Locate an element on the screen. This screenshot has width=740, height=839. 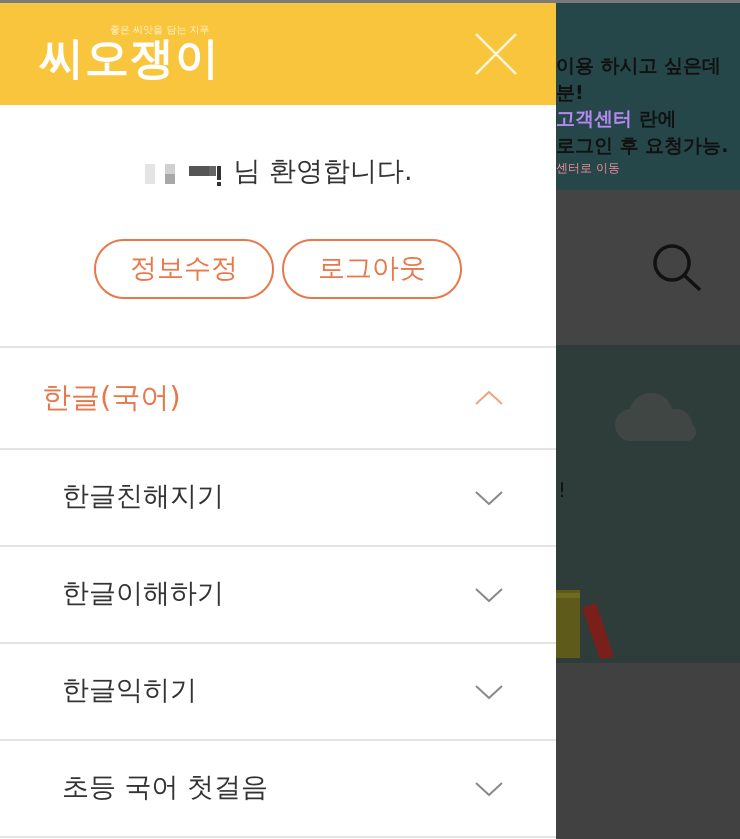
logo-tagline: 좋은 씨앗을 담는 지푸 is located at coordinates (160, 31).